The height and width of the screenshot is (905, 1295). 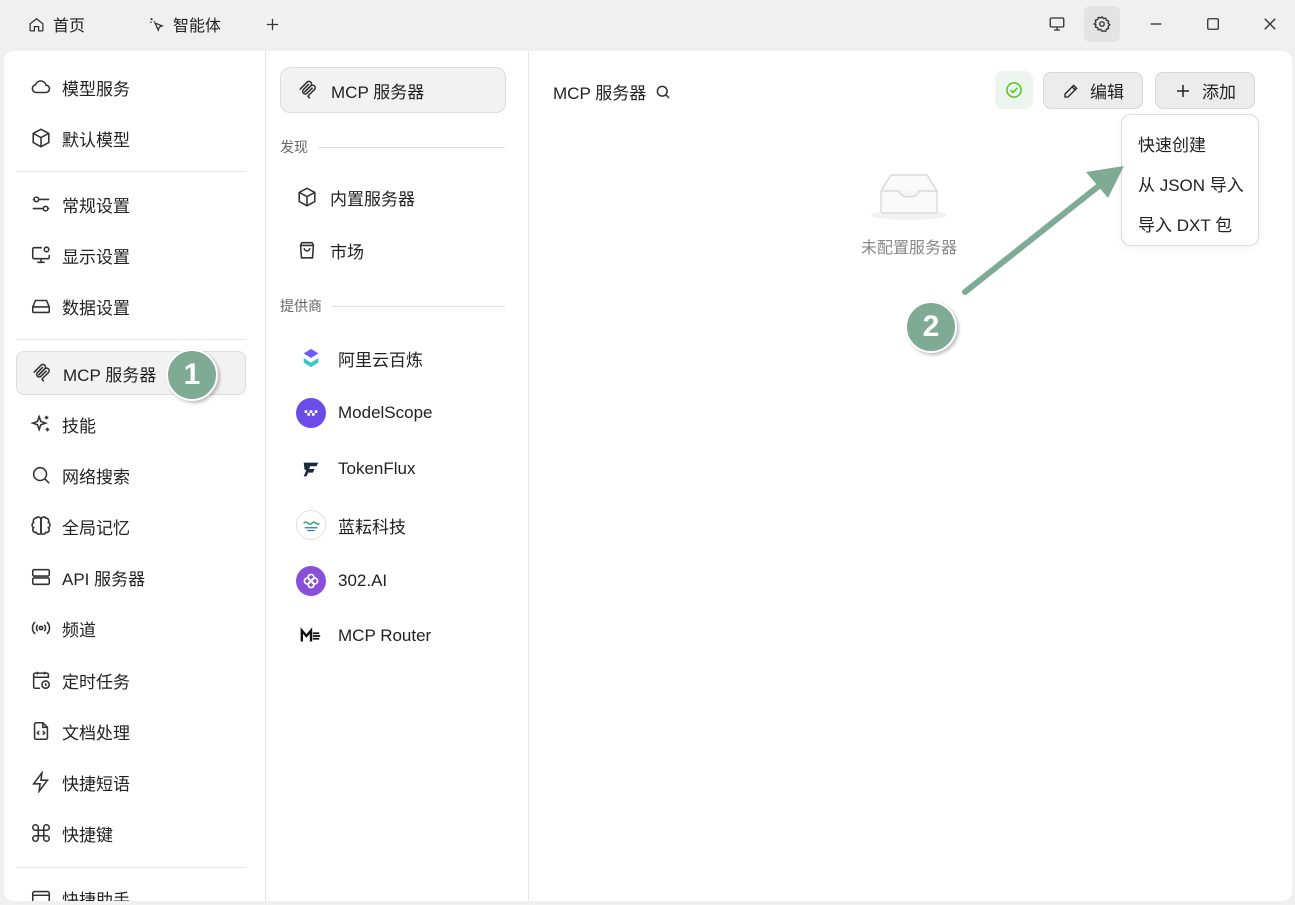 What do you see at coordinates (1219, 92) in the screenshot?
I see `add-label: 添加` at bounding box center [1219, 92].